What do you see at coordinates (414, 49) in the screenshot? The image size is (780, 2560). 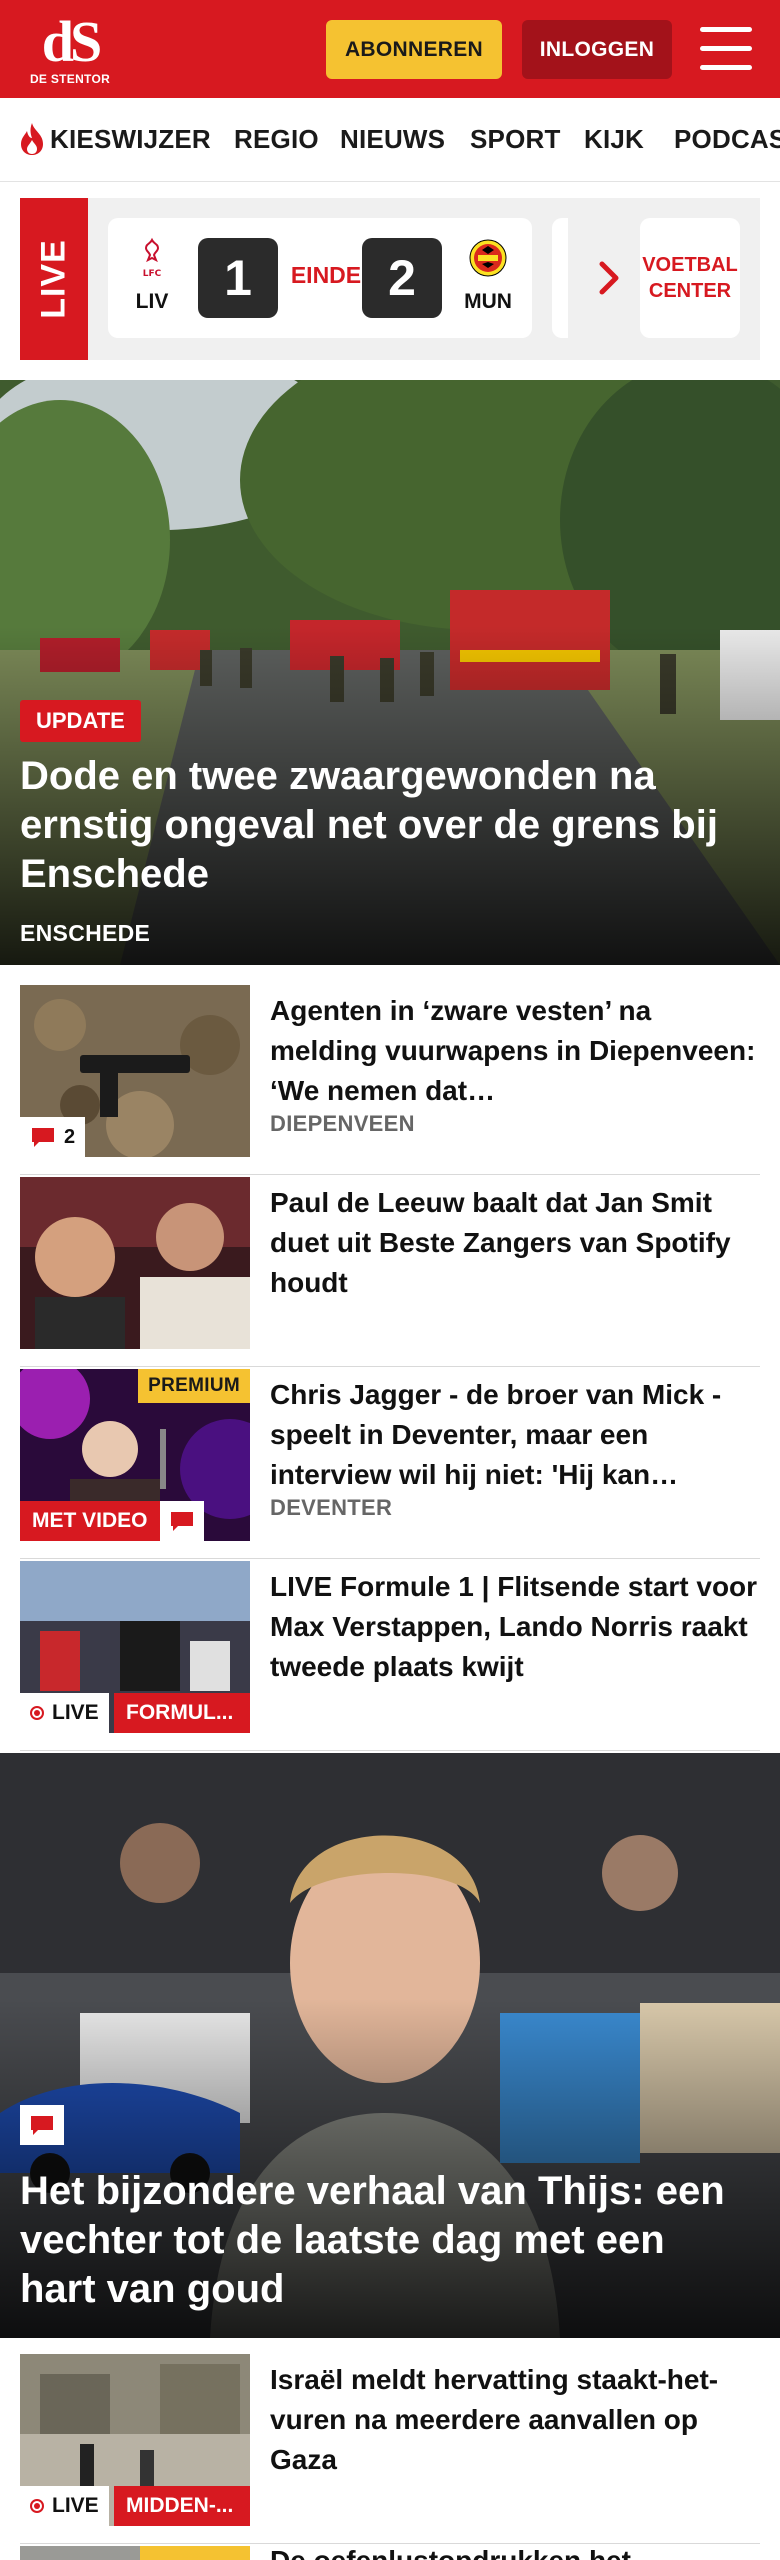 I see `subscribe-button: ABONNEREN` at bounding box center [414, 49].